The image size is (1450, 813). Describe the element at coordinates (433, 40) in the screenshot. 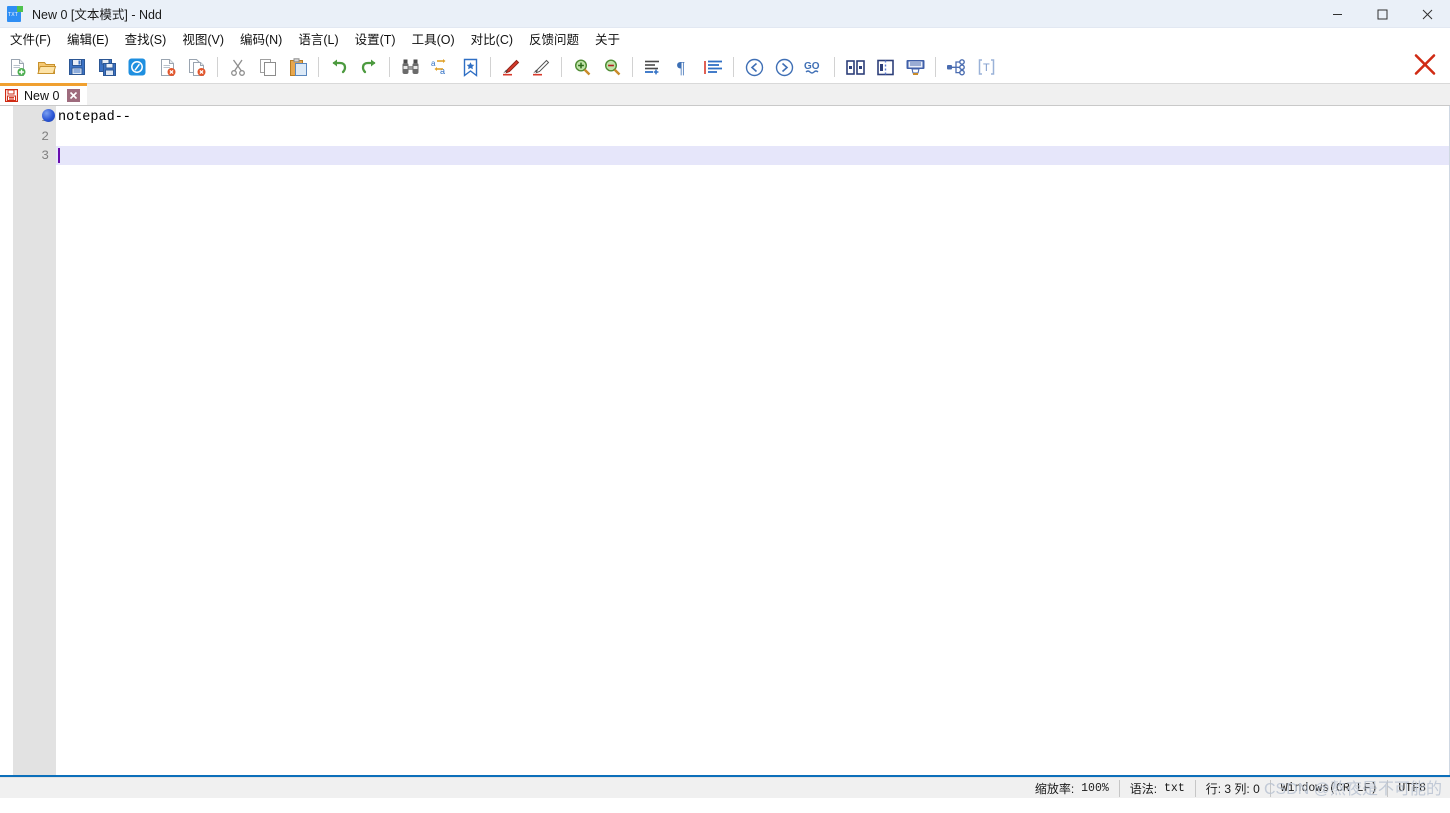

I see `menu-tools: 工具(O)` at that location.